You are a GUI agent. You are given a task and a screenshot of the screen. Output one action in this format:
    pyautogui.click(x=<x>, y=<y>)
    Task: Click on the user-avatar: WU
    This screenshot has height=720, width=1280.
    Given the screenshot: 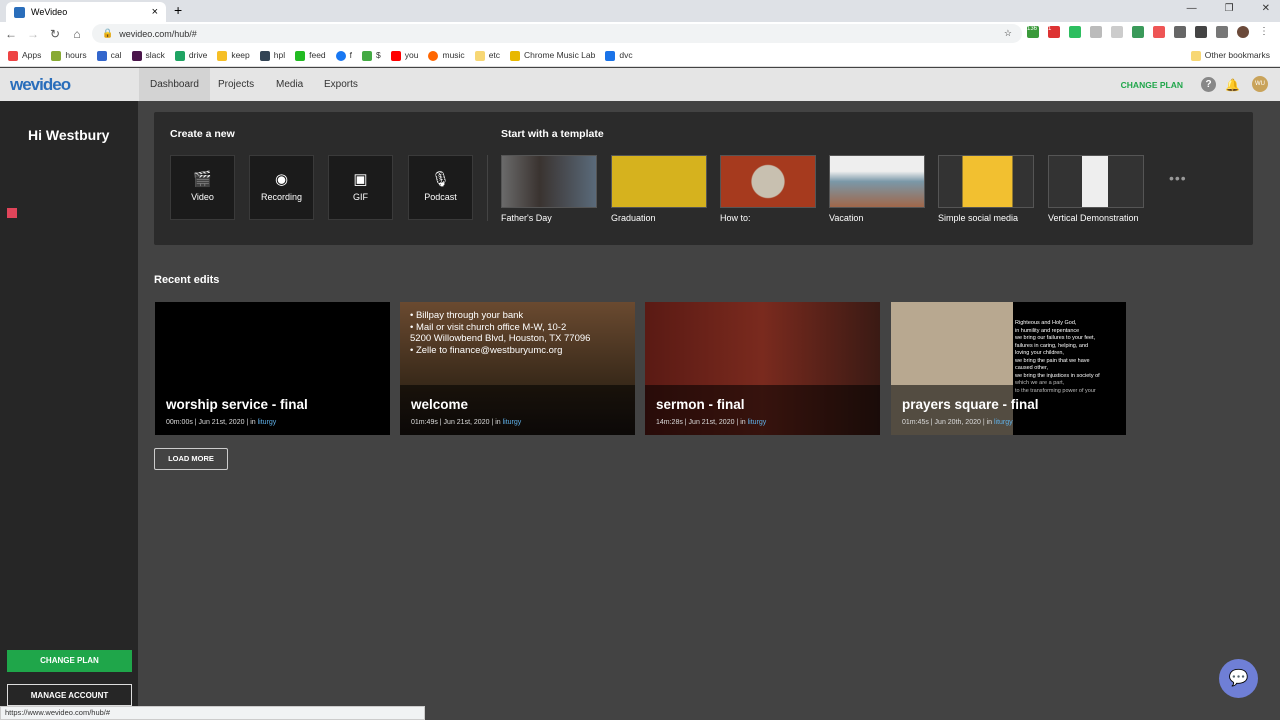 What is the action you would take?
    pyautogui.click(x=1260, y=84)
    